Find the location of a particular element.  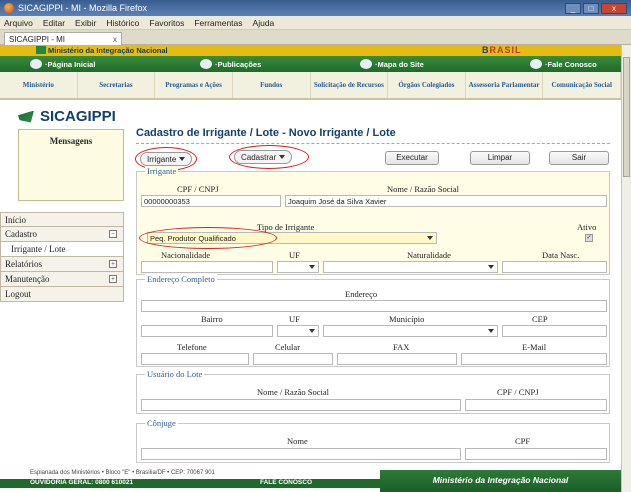

fale-conosco-link: FALE CONOSCO is located at coordinates (286, 482).